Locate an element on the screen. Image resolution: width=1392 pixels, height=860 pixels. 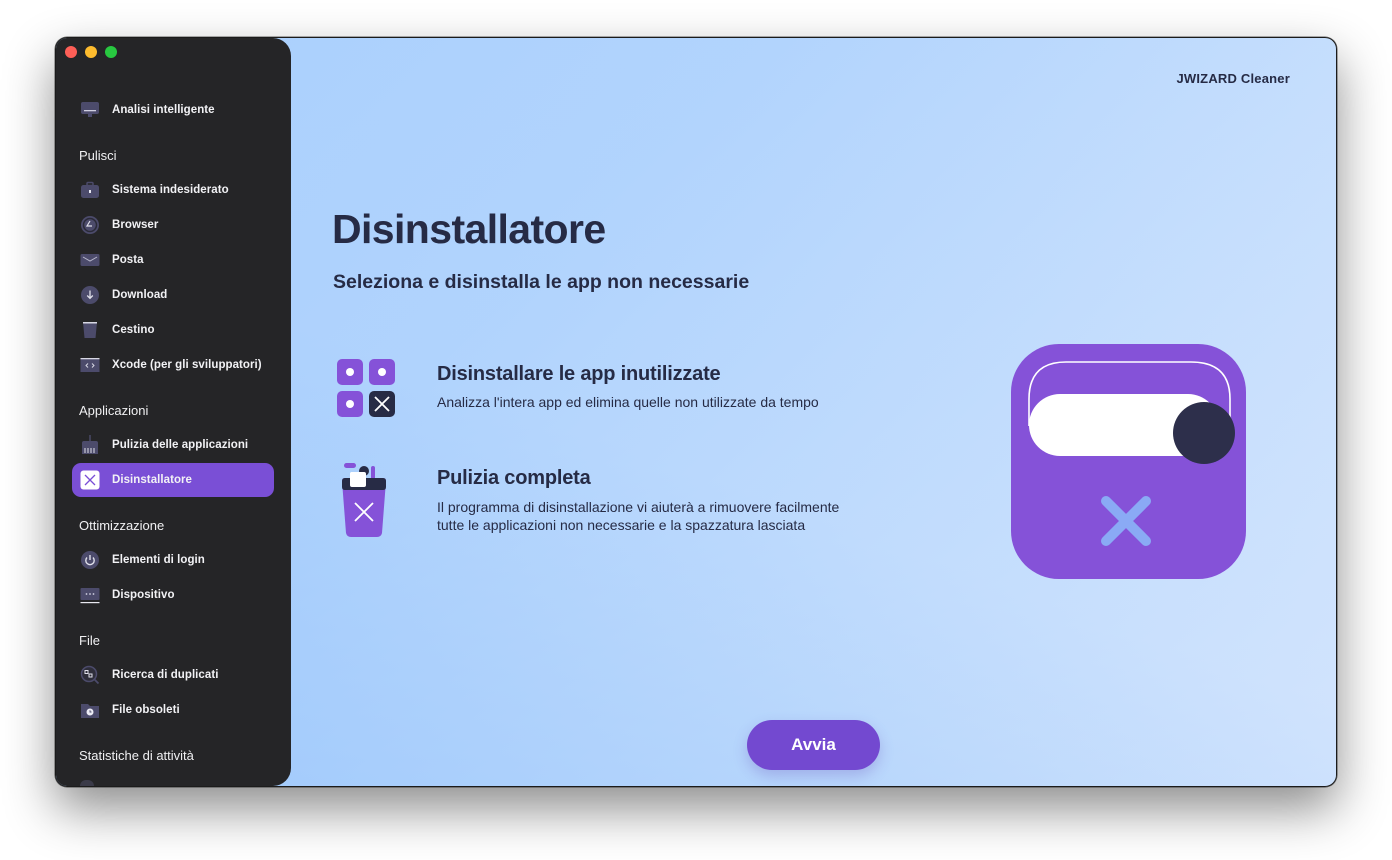
sidebar-item-posta: Posta is located at coordinates (173, 260).